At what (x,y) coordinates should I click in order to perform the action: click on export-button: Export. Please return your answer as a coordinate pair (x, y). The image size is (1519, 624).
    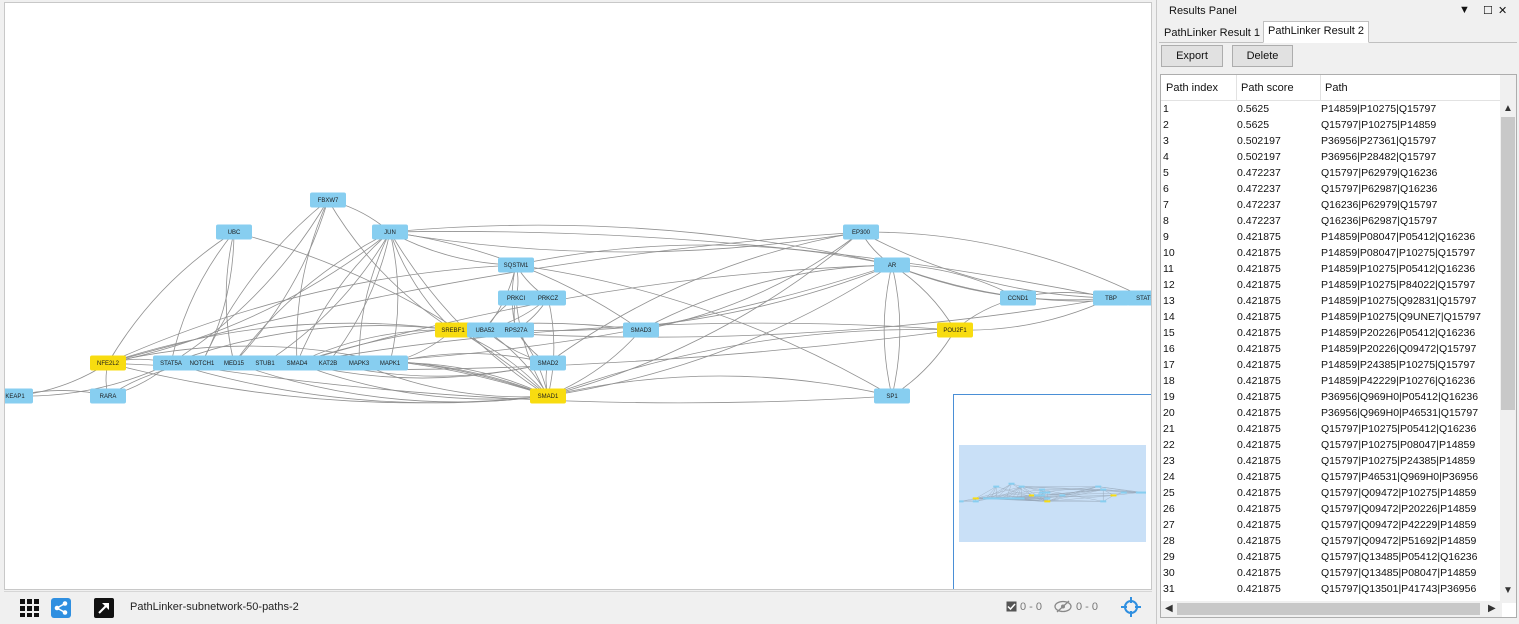
    Looking at the image, I should click on (1192, 56).